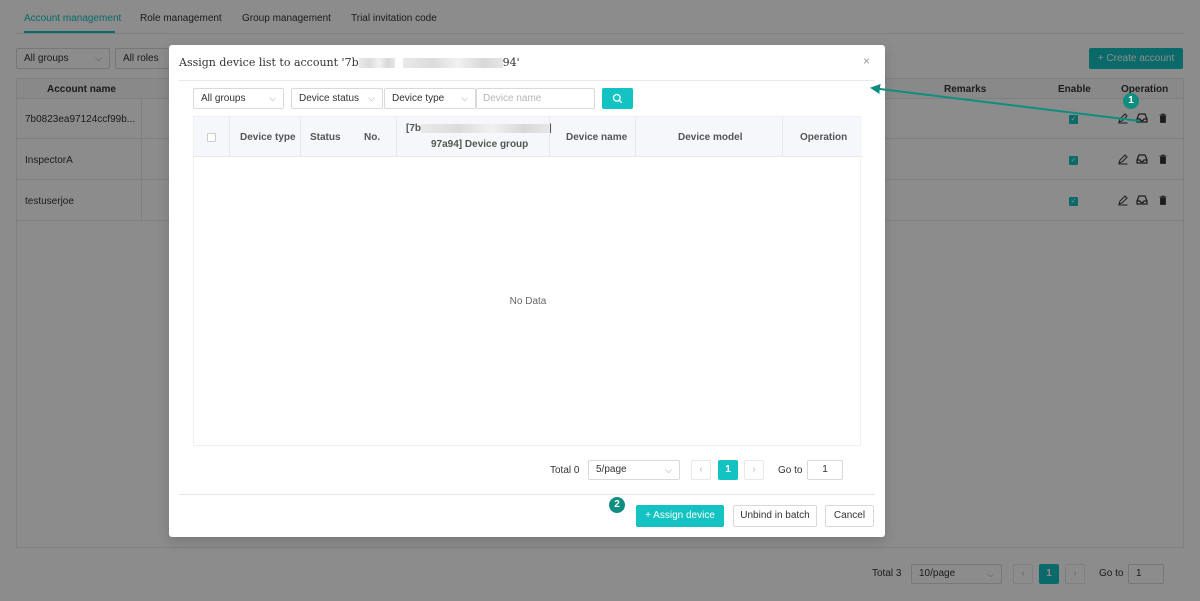 The height and width of the screenshot is (601, 1200). Describe the element at coordinates (617, 505) in the screenshot. I see `step-badge-2: 2` at that location.